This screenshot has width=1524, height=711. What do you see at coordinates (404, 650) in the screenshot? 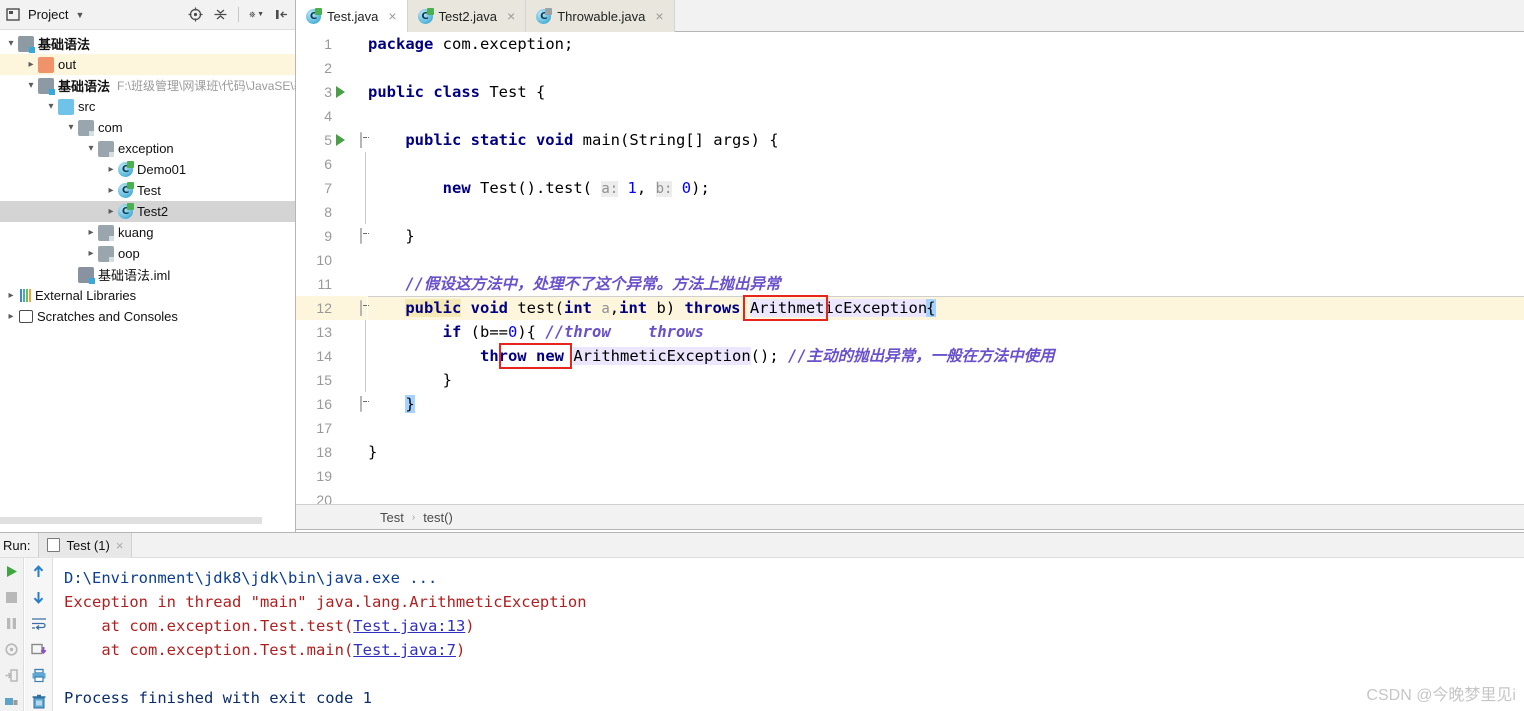
I see `stacktrace-link: Test.java:7` at bounding box center [404, 650].